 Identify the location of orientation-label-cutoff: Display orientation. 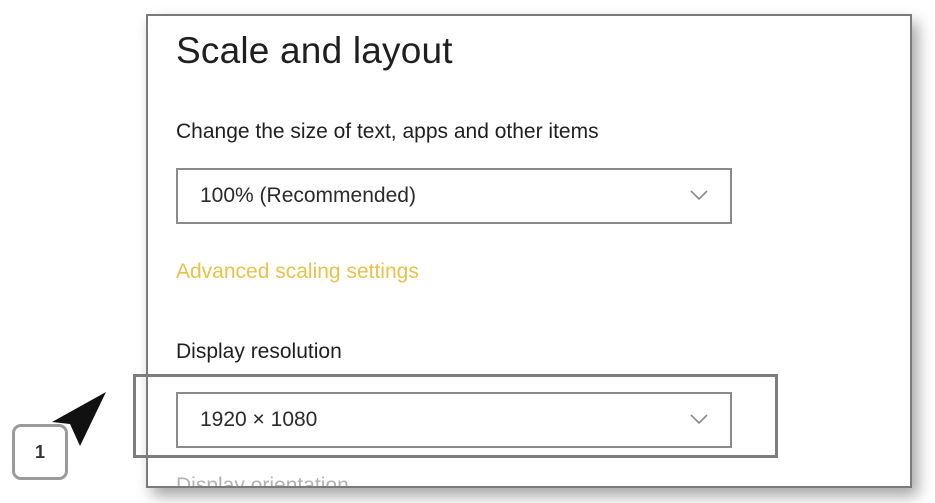
(262, 481).